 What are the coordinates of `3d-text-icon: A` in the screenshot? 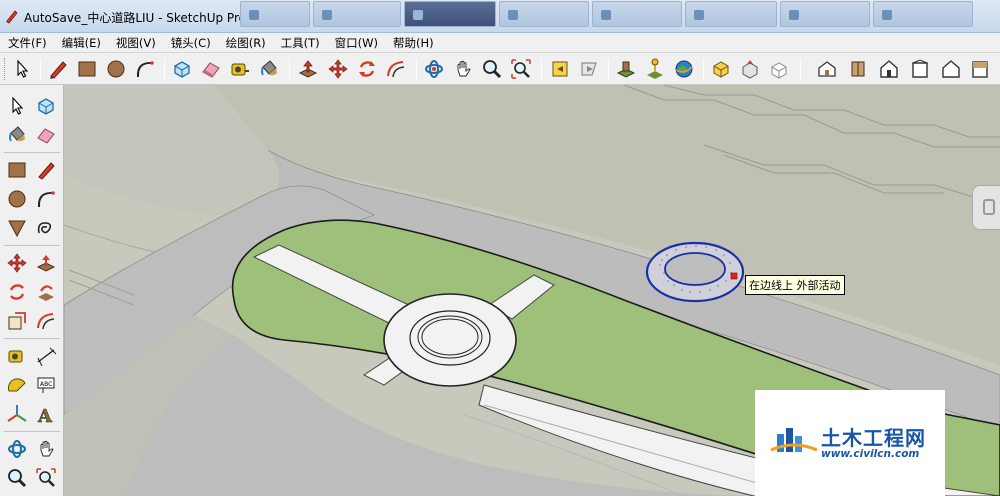 It's located at (46, 414).